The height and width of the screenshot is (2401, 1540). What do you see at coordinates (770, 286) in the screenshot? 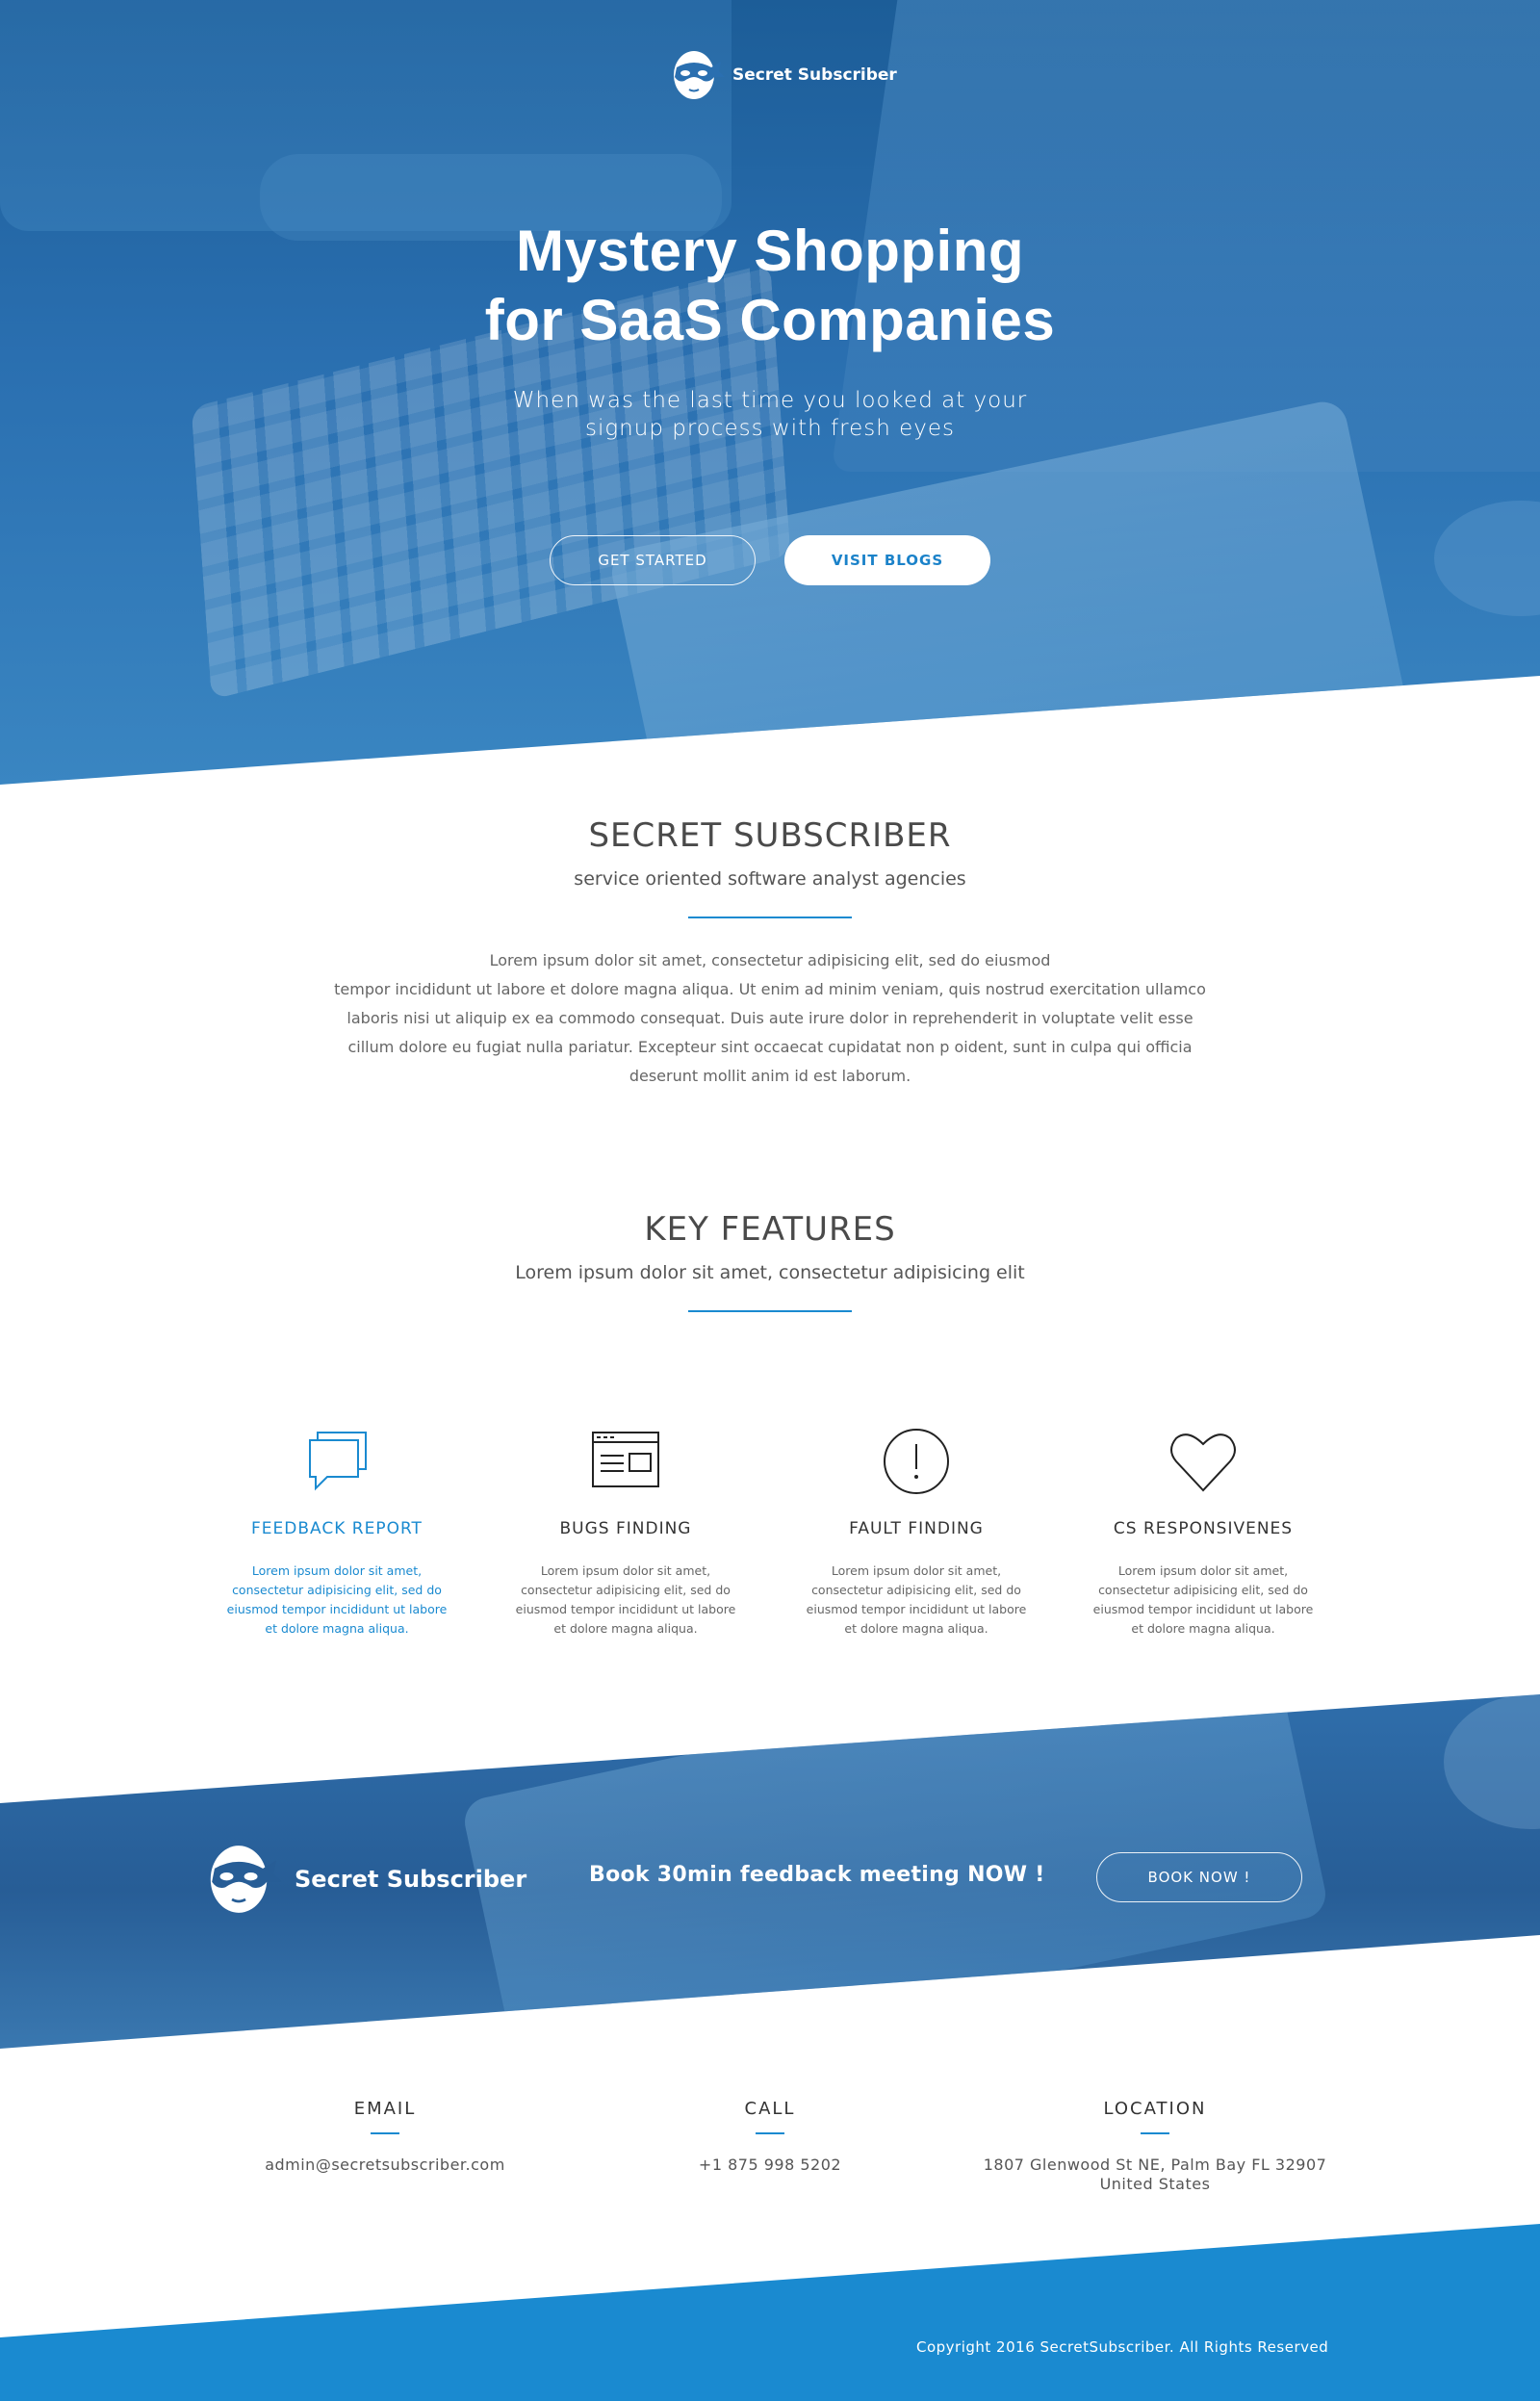
I see `hero-title: Mystery Shopping for SaaS Companies` at bounding box center [770, 286].